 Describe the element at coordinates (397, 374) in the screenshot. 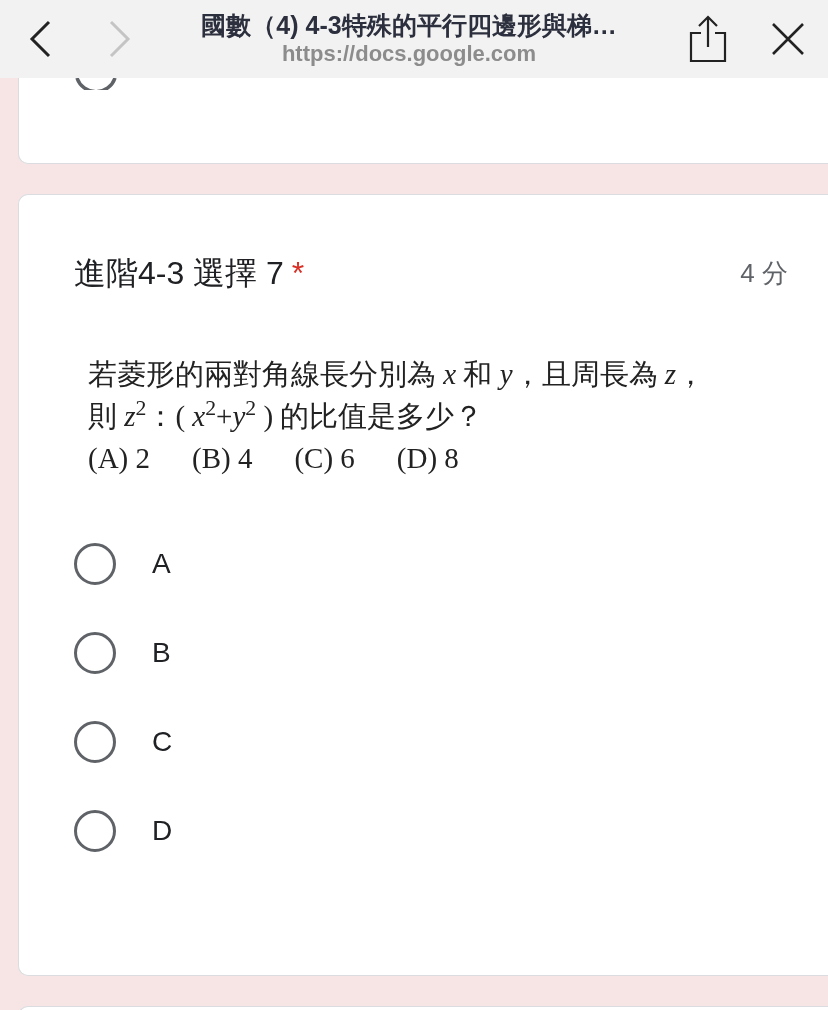

I see `question-text: 若菱形的兩對角線長分別為 x 和 y，且周長為 z，` at that location.